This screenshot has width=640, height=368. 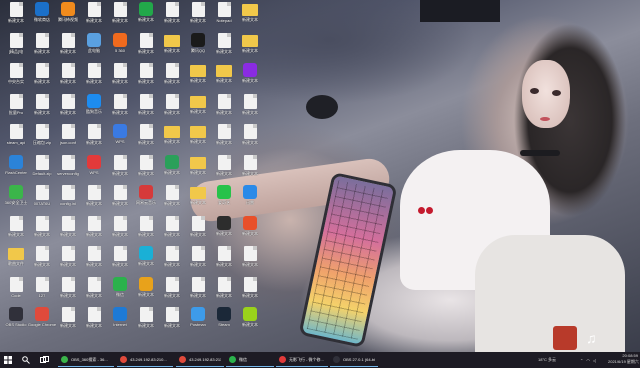 What do you see at coordinates (460, 11) in the screenshot?
I see `wallpaper-monitor-frame` at bounding box center [460, 11].